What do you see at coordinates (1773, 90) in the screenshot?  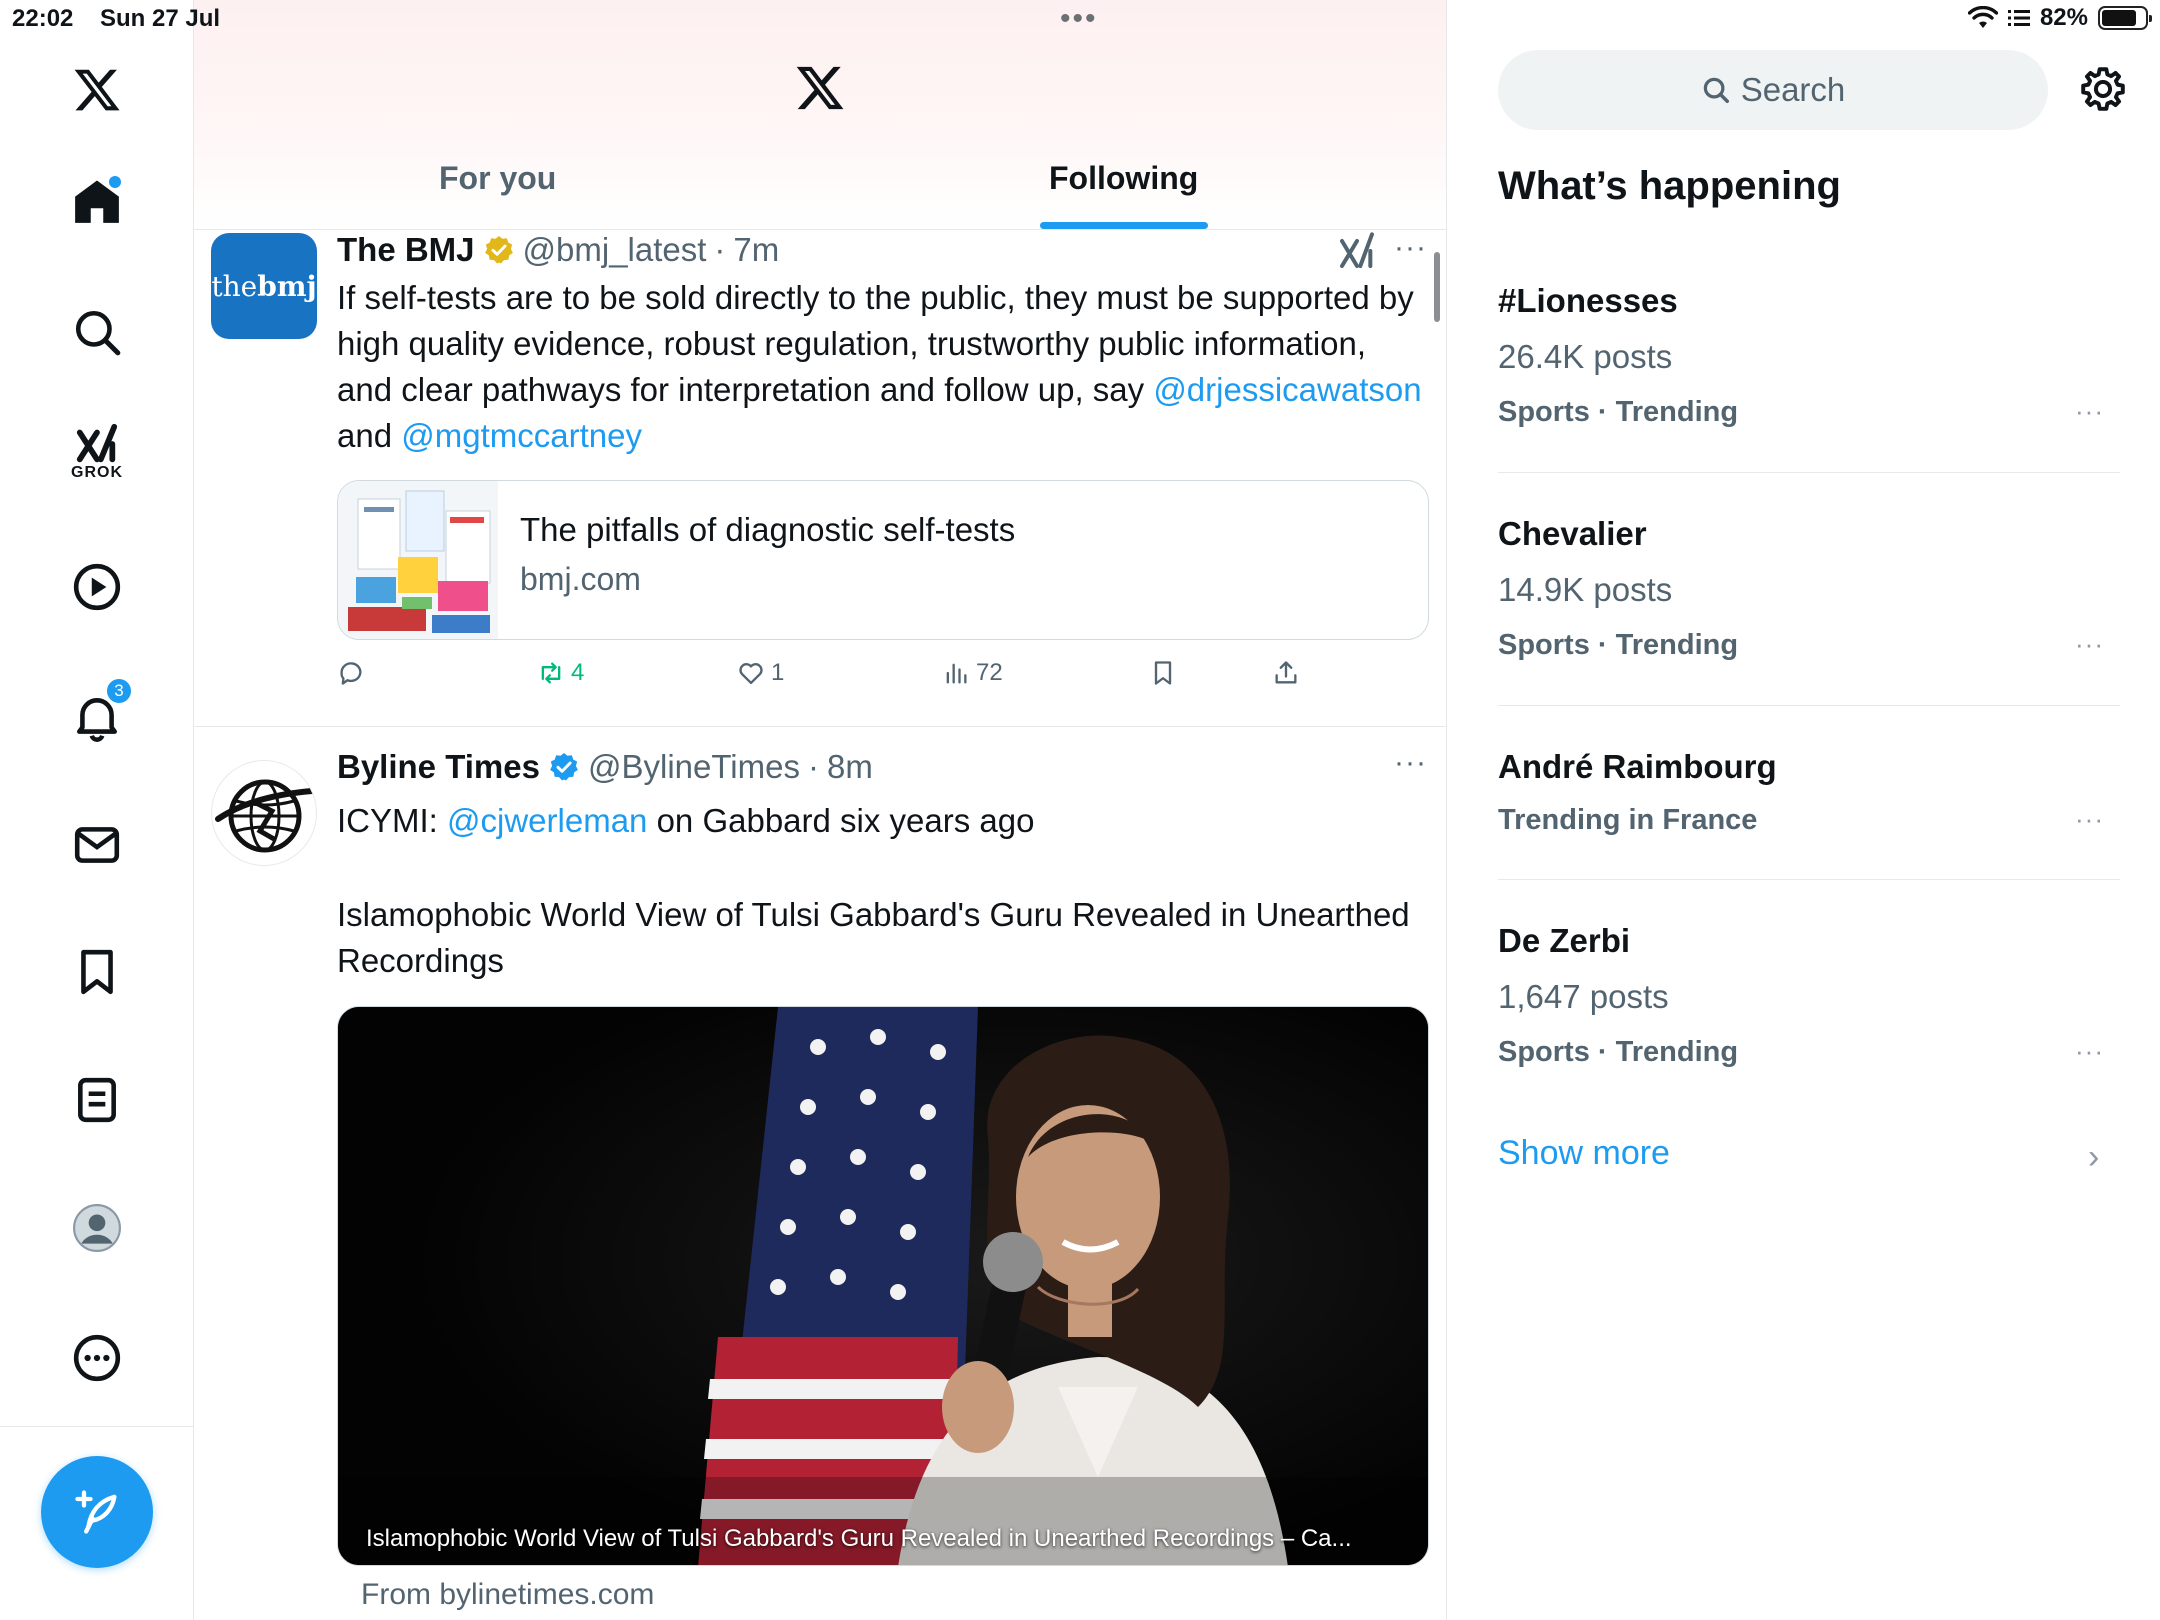 I see `search-input: Search` at bounding box center [1773, 90].